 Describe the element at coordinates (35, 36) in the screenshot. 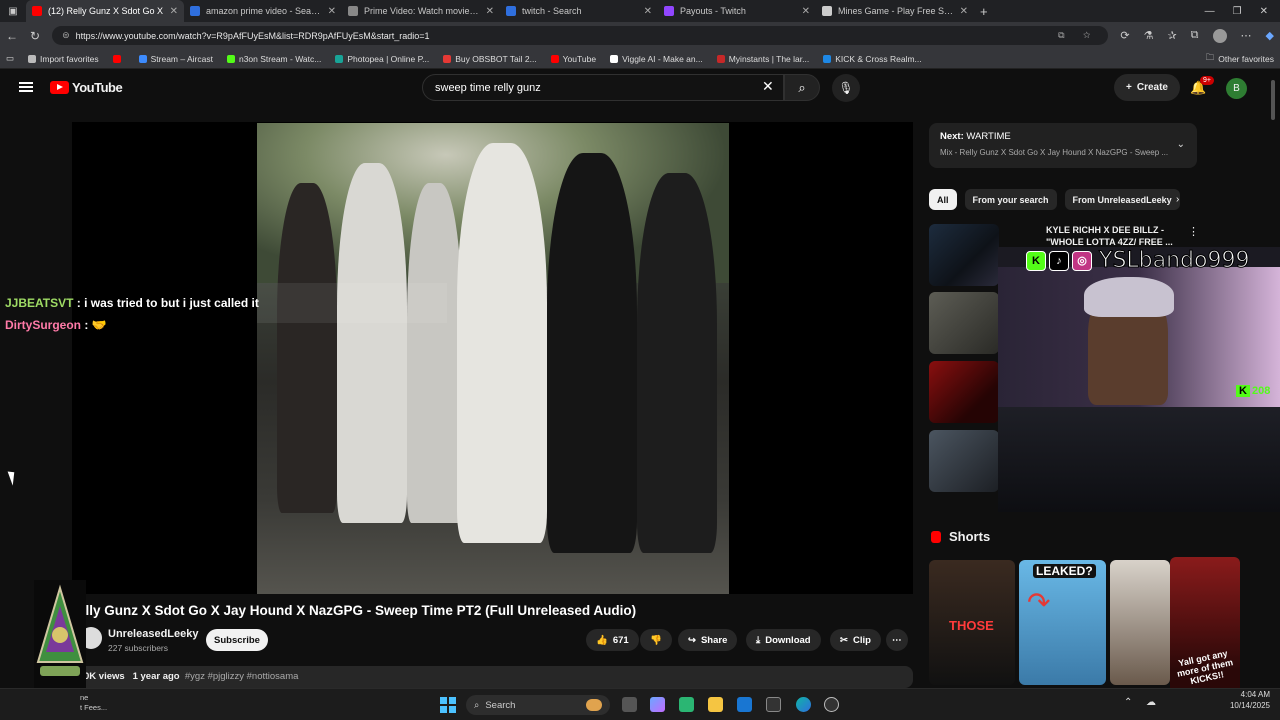

I see `refresh-icon: ↻` at that location.